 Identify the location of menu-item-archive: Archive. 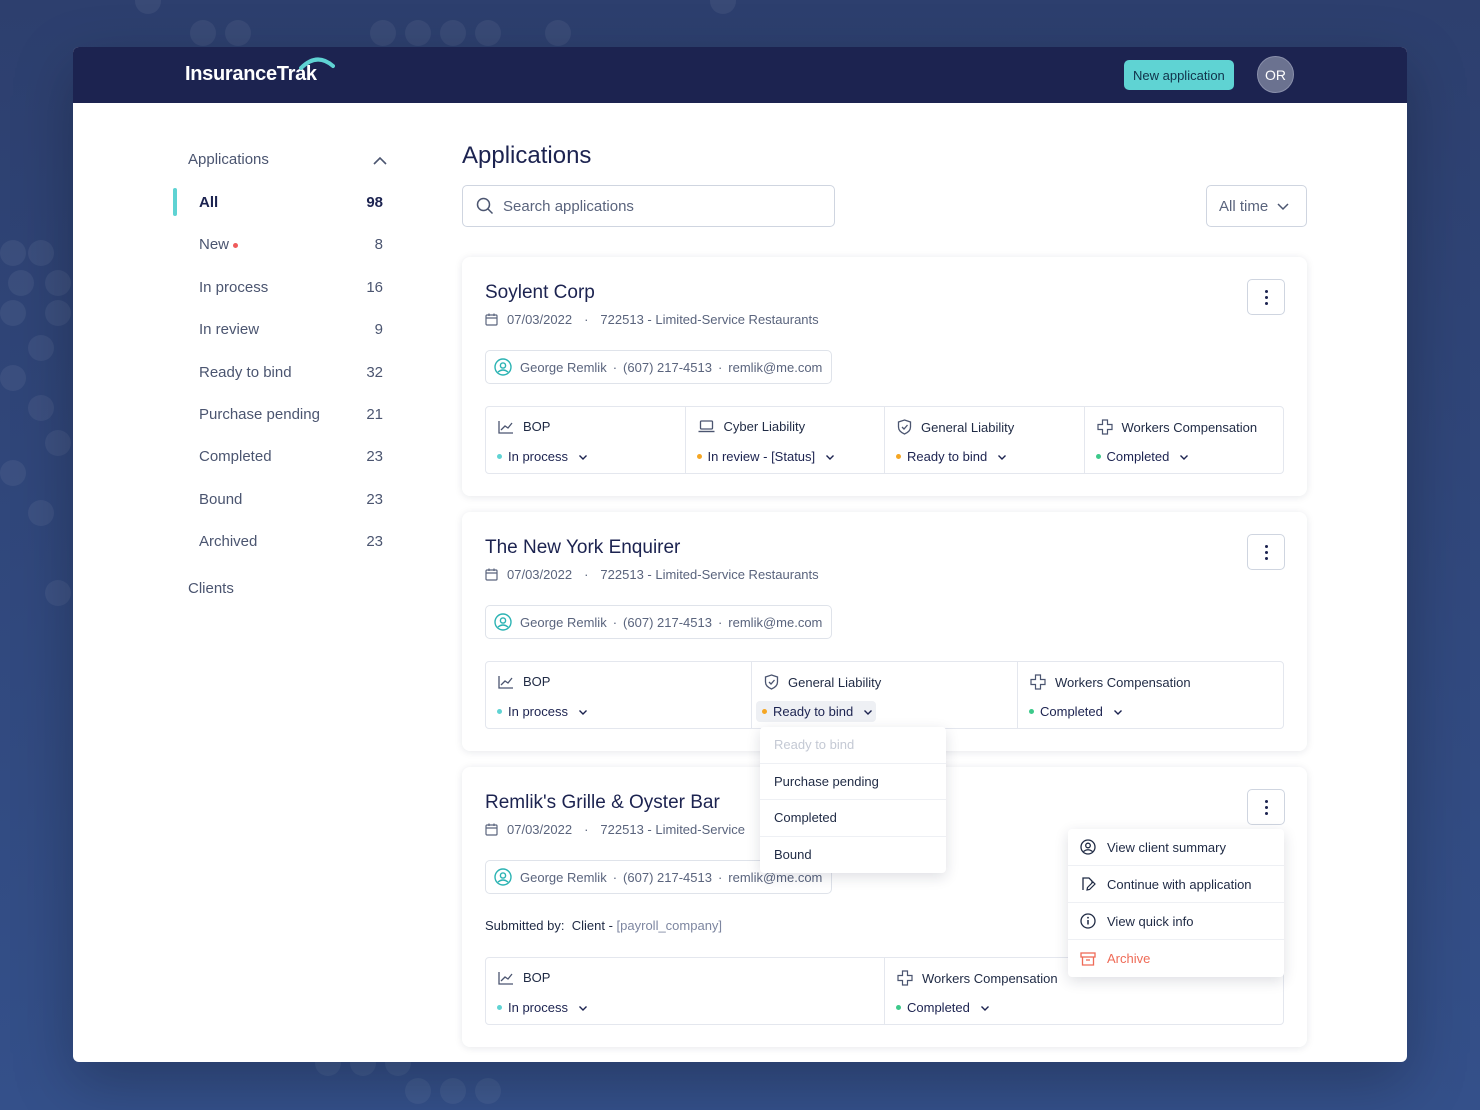
(1176, 958).